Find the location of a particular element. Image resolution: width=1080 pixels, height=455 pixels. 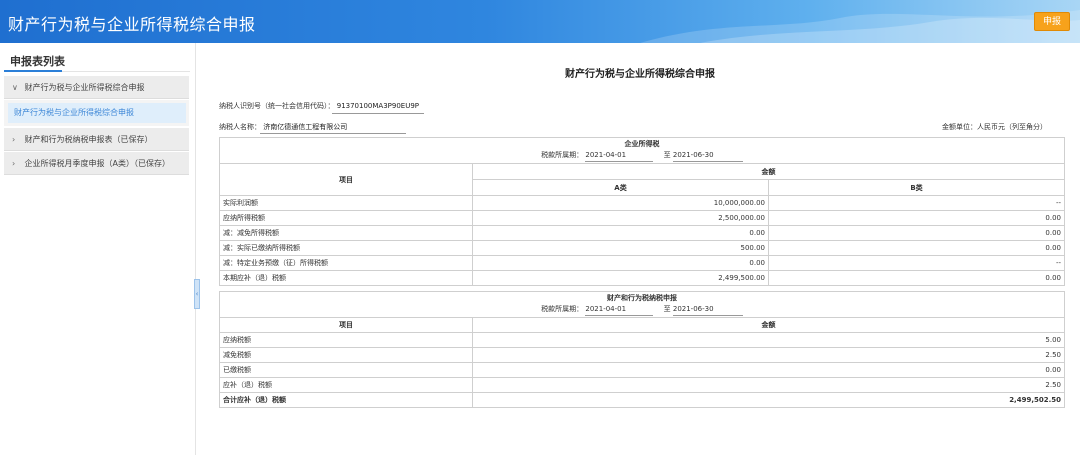

taxpayer-id-row: 纳税人识别号（统一社会信用代码）： 91370100MA3P90EU9P is located at coordinates (319, 106).